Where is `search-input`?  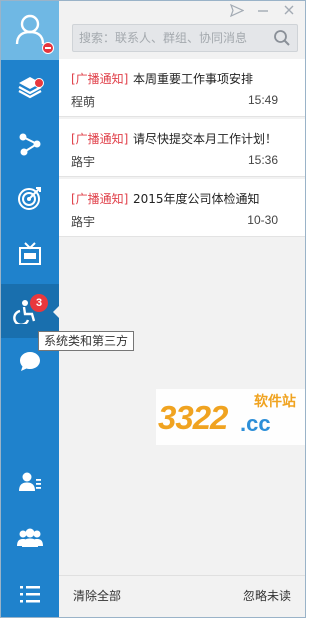 search-input is located at coordinates (168, 38).